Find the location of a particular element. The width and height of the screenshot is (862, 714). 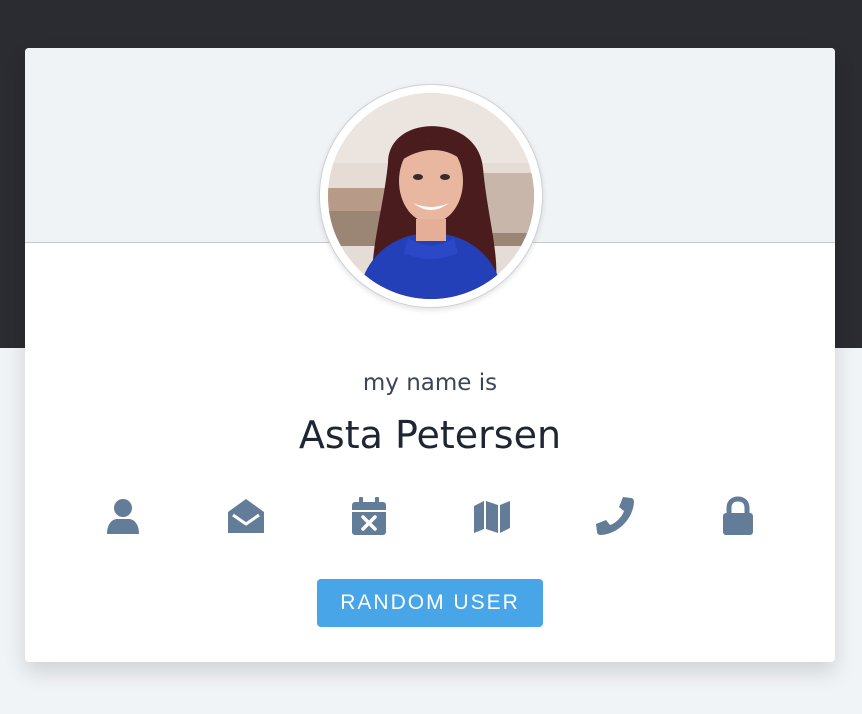

avatar is located at coordinates (431, 196).